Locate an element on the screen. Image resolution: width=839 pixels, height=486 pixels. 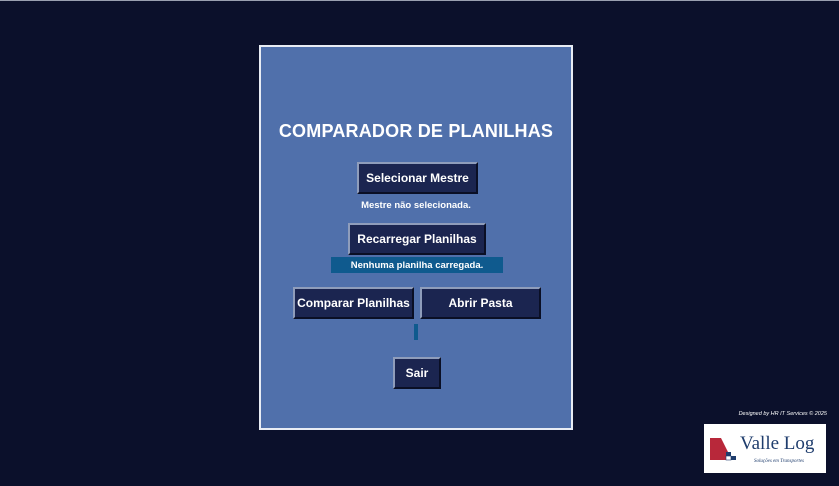
reload-sheets-button: Recarregar Planilhas is located at coordinates (417, 239).